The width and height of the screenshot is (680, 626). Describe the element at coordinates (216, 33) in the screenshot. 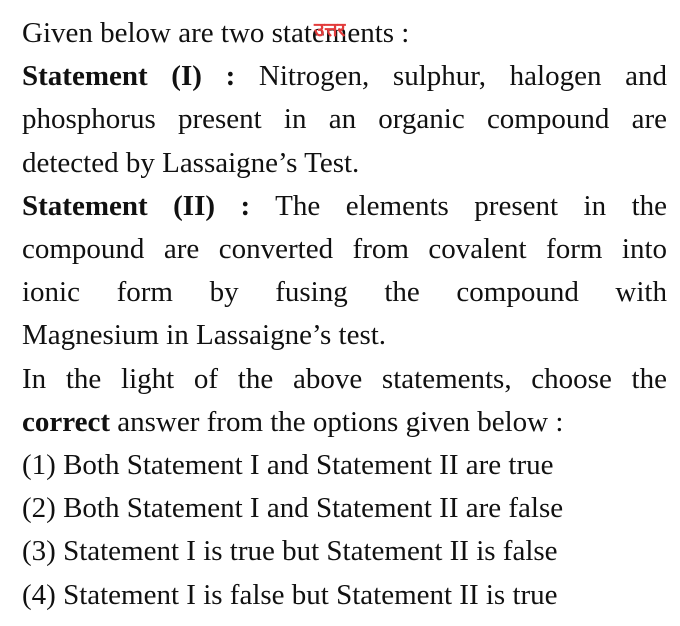

I see `intro-text: Given below are two statements :` at that location.